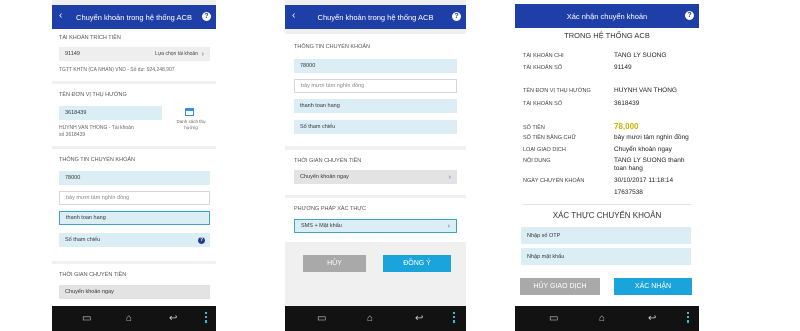 The height and width of the screenshot is (331, 800). I want to click on account-selector: 91149 Lựa chọn tài khoản ›, so click(134, 54).